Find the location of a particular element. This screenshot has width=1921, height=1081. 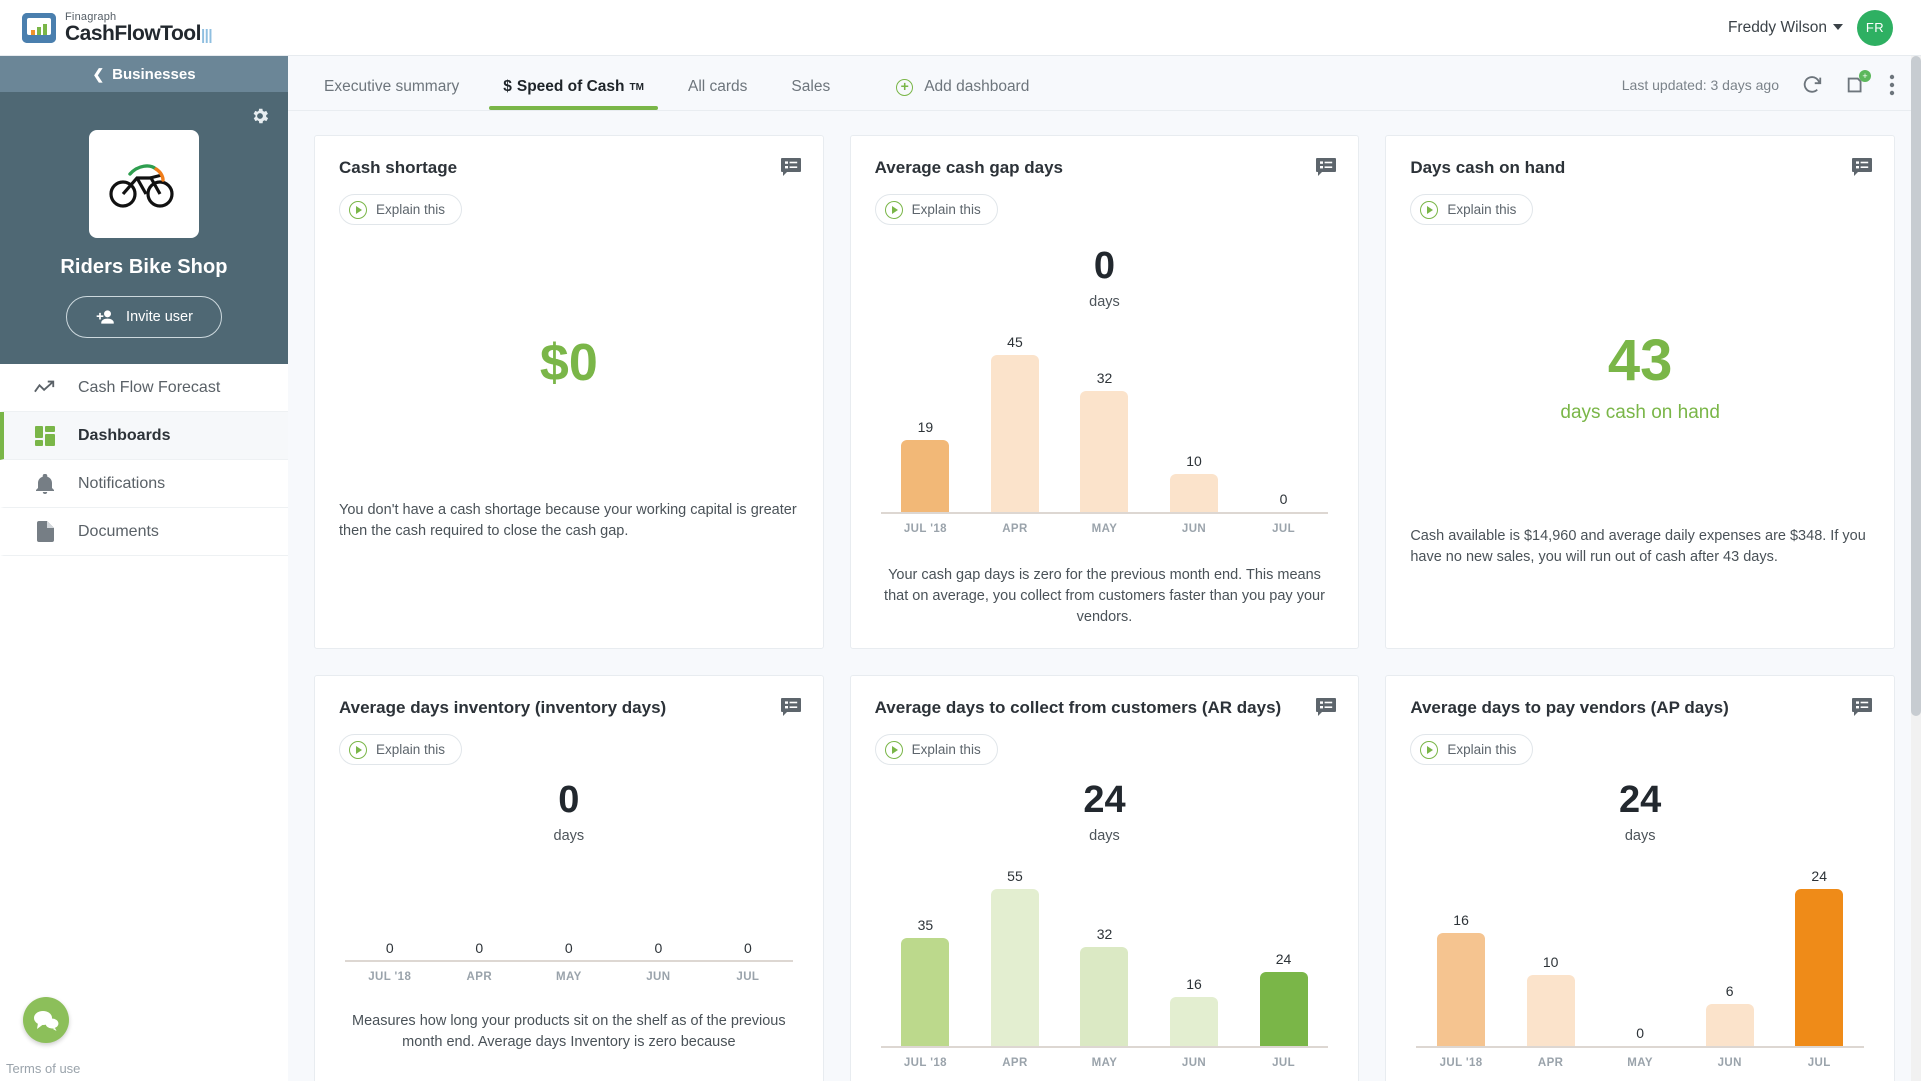

bar-value-label: 32 is located at coordinates (1104, 378).